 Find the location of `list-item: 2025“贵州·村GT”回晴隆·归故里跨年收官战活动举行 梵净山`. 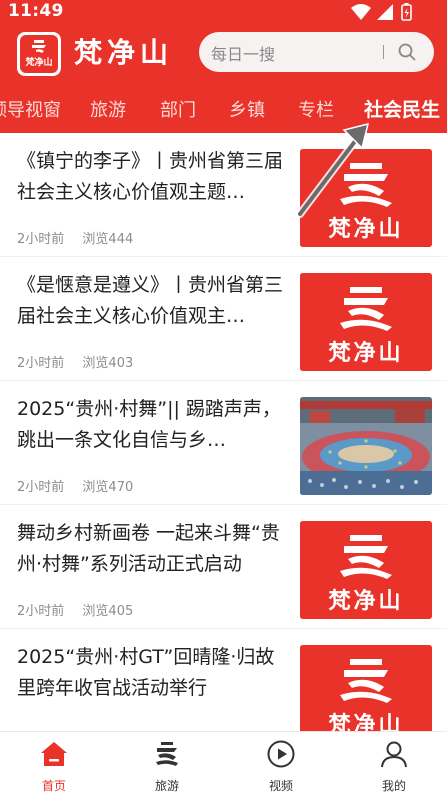

list-item: 2025“贵州·村GT”回晴隆·归故里跨年收官战活动举行 梵净山 is located at coordinates (223, 680).